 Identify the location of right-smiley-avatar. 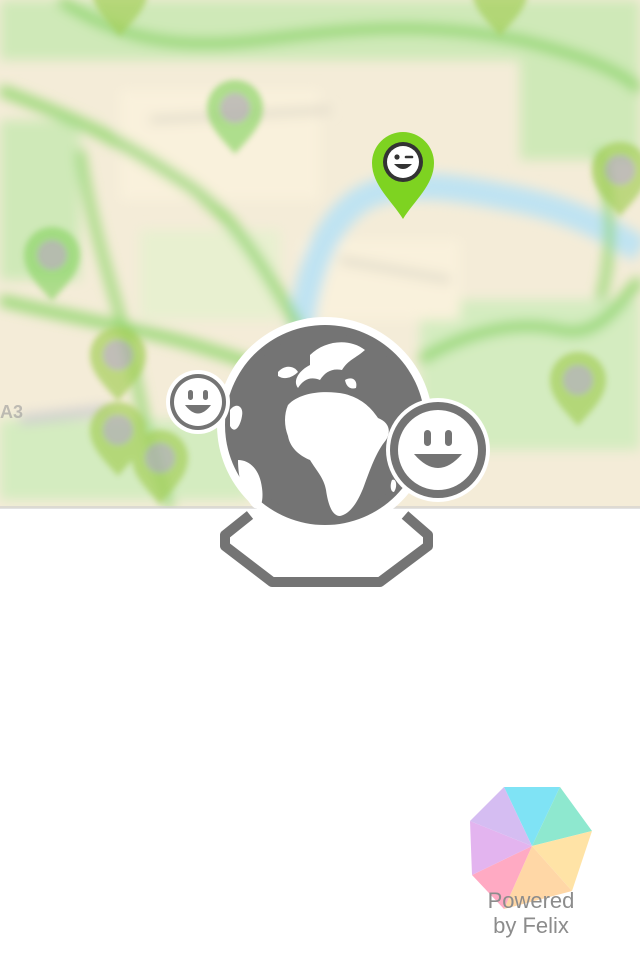
(438, 450).